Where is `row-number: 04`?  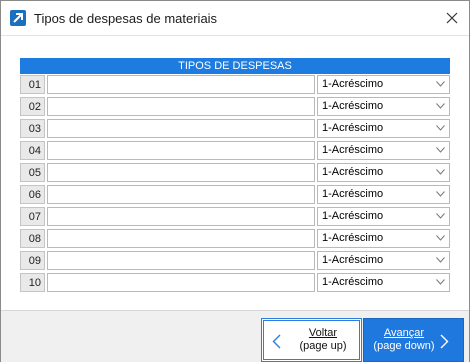 row-number: 04 is located at coordinates (32, 150).